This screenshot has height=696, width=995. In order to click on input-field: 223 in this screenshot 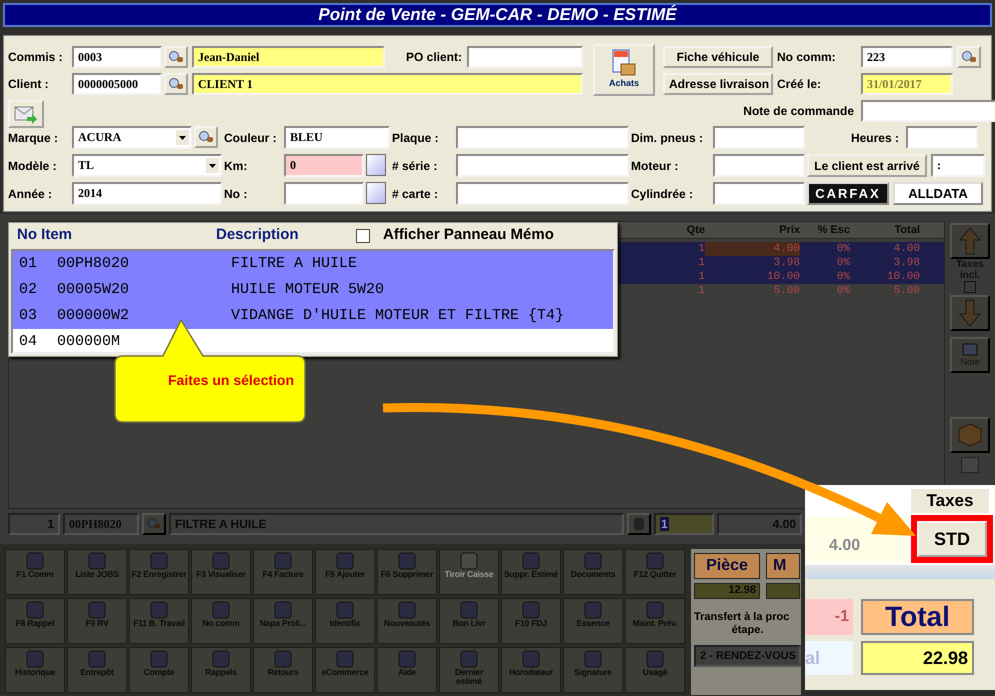, I will do `click(907, 57)`.